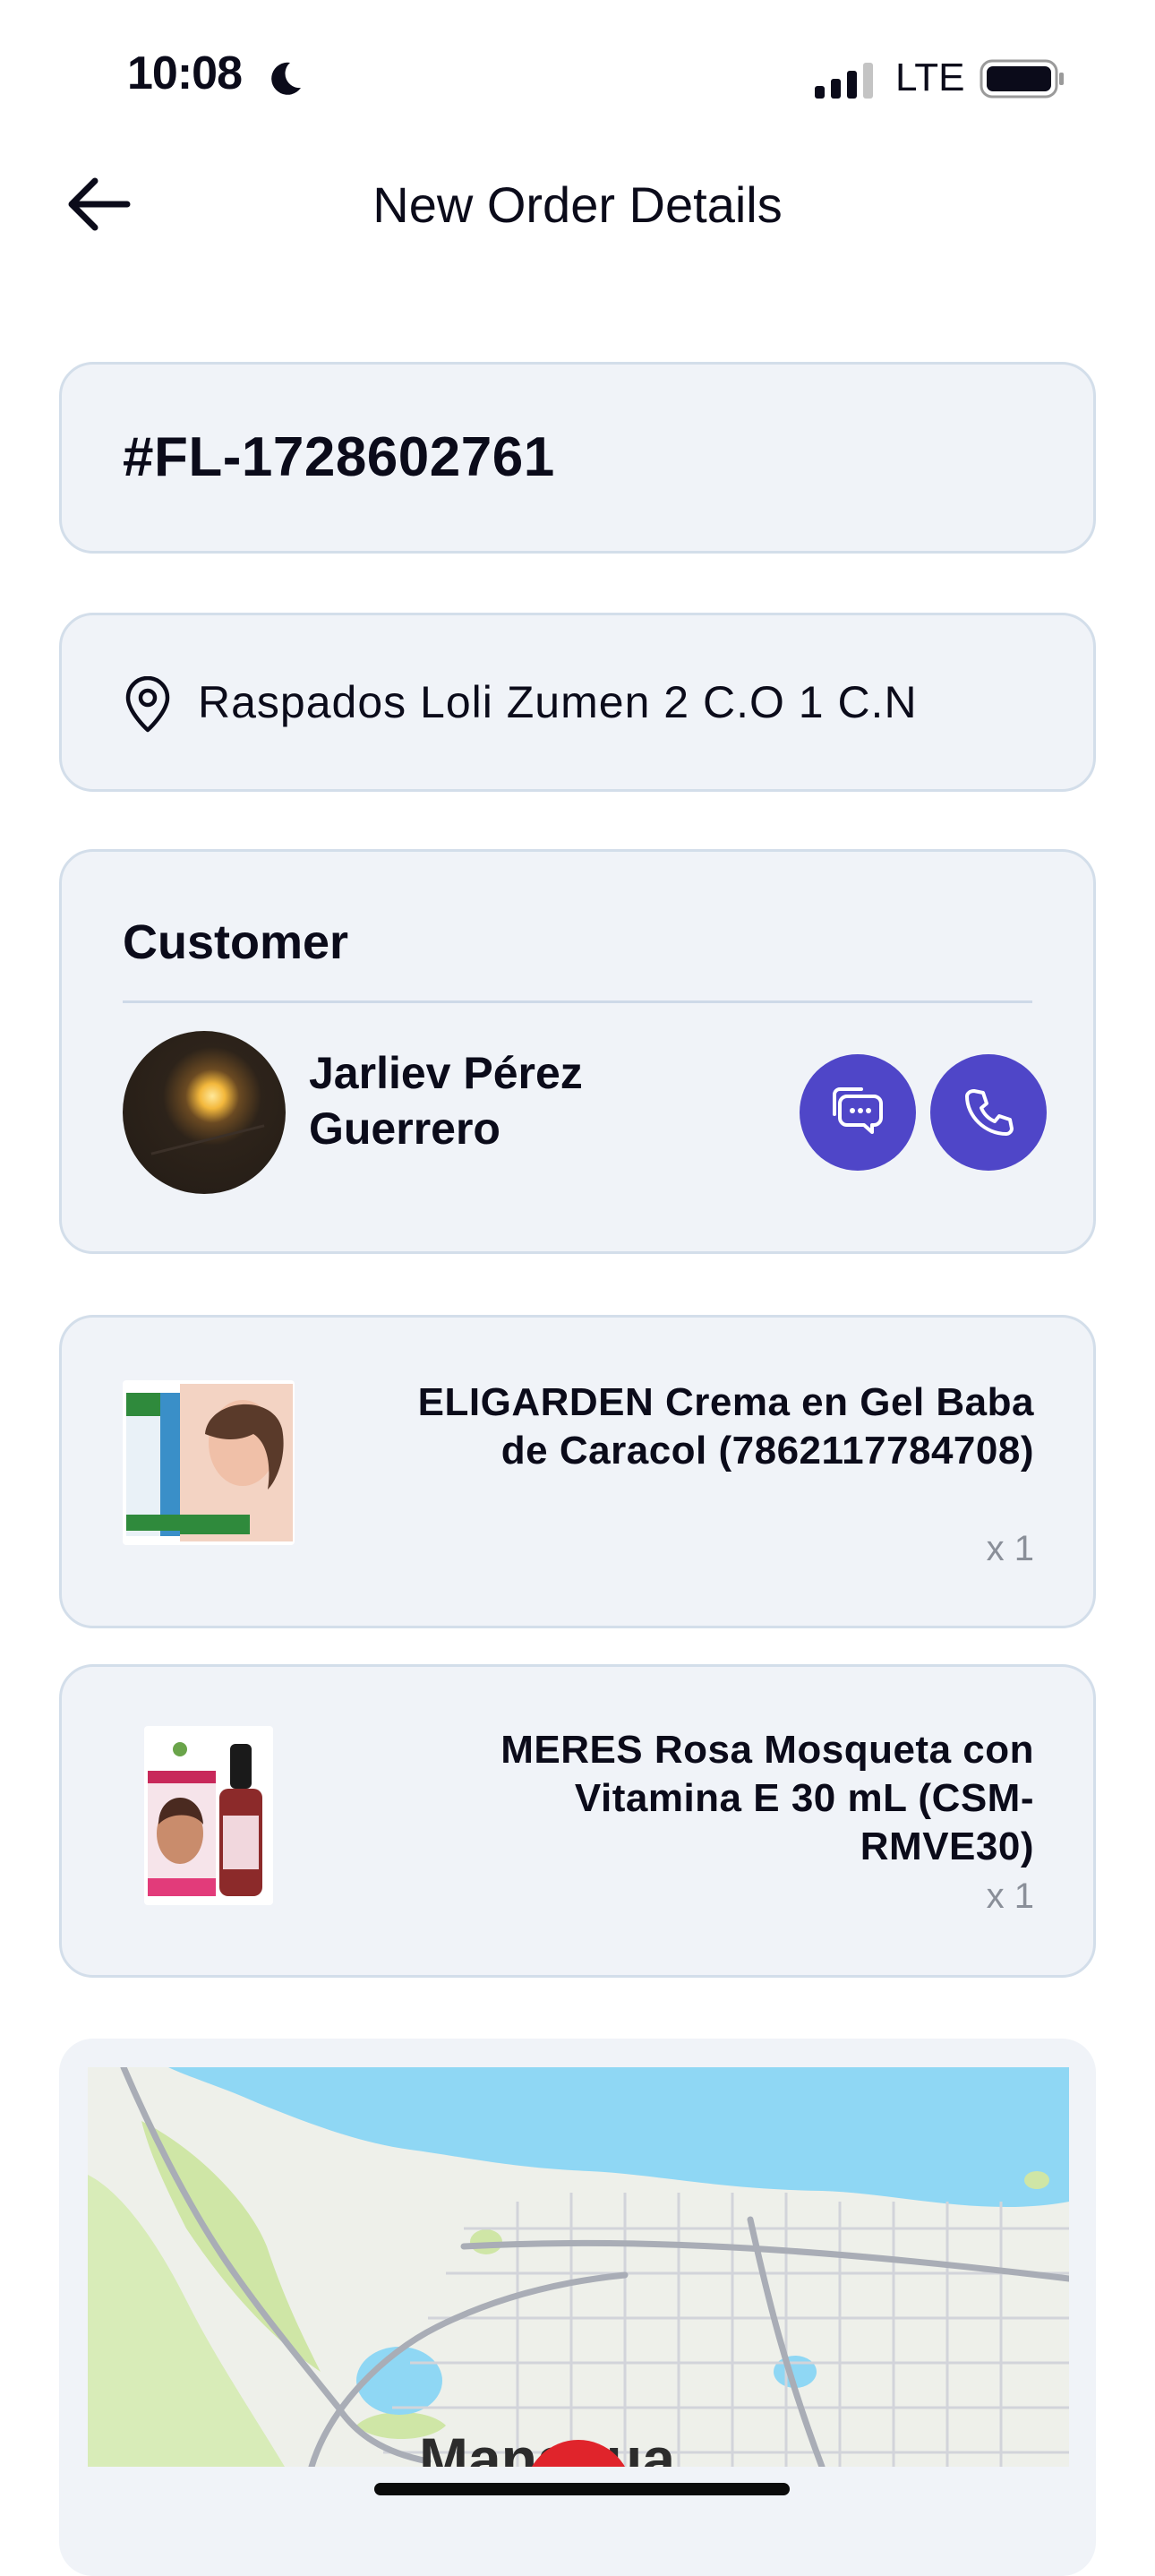  Describe the element at coordinates (577, 1001) in the screenshot. I see `divider` at that location.